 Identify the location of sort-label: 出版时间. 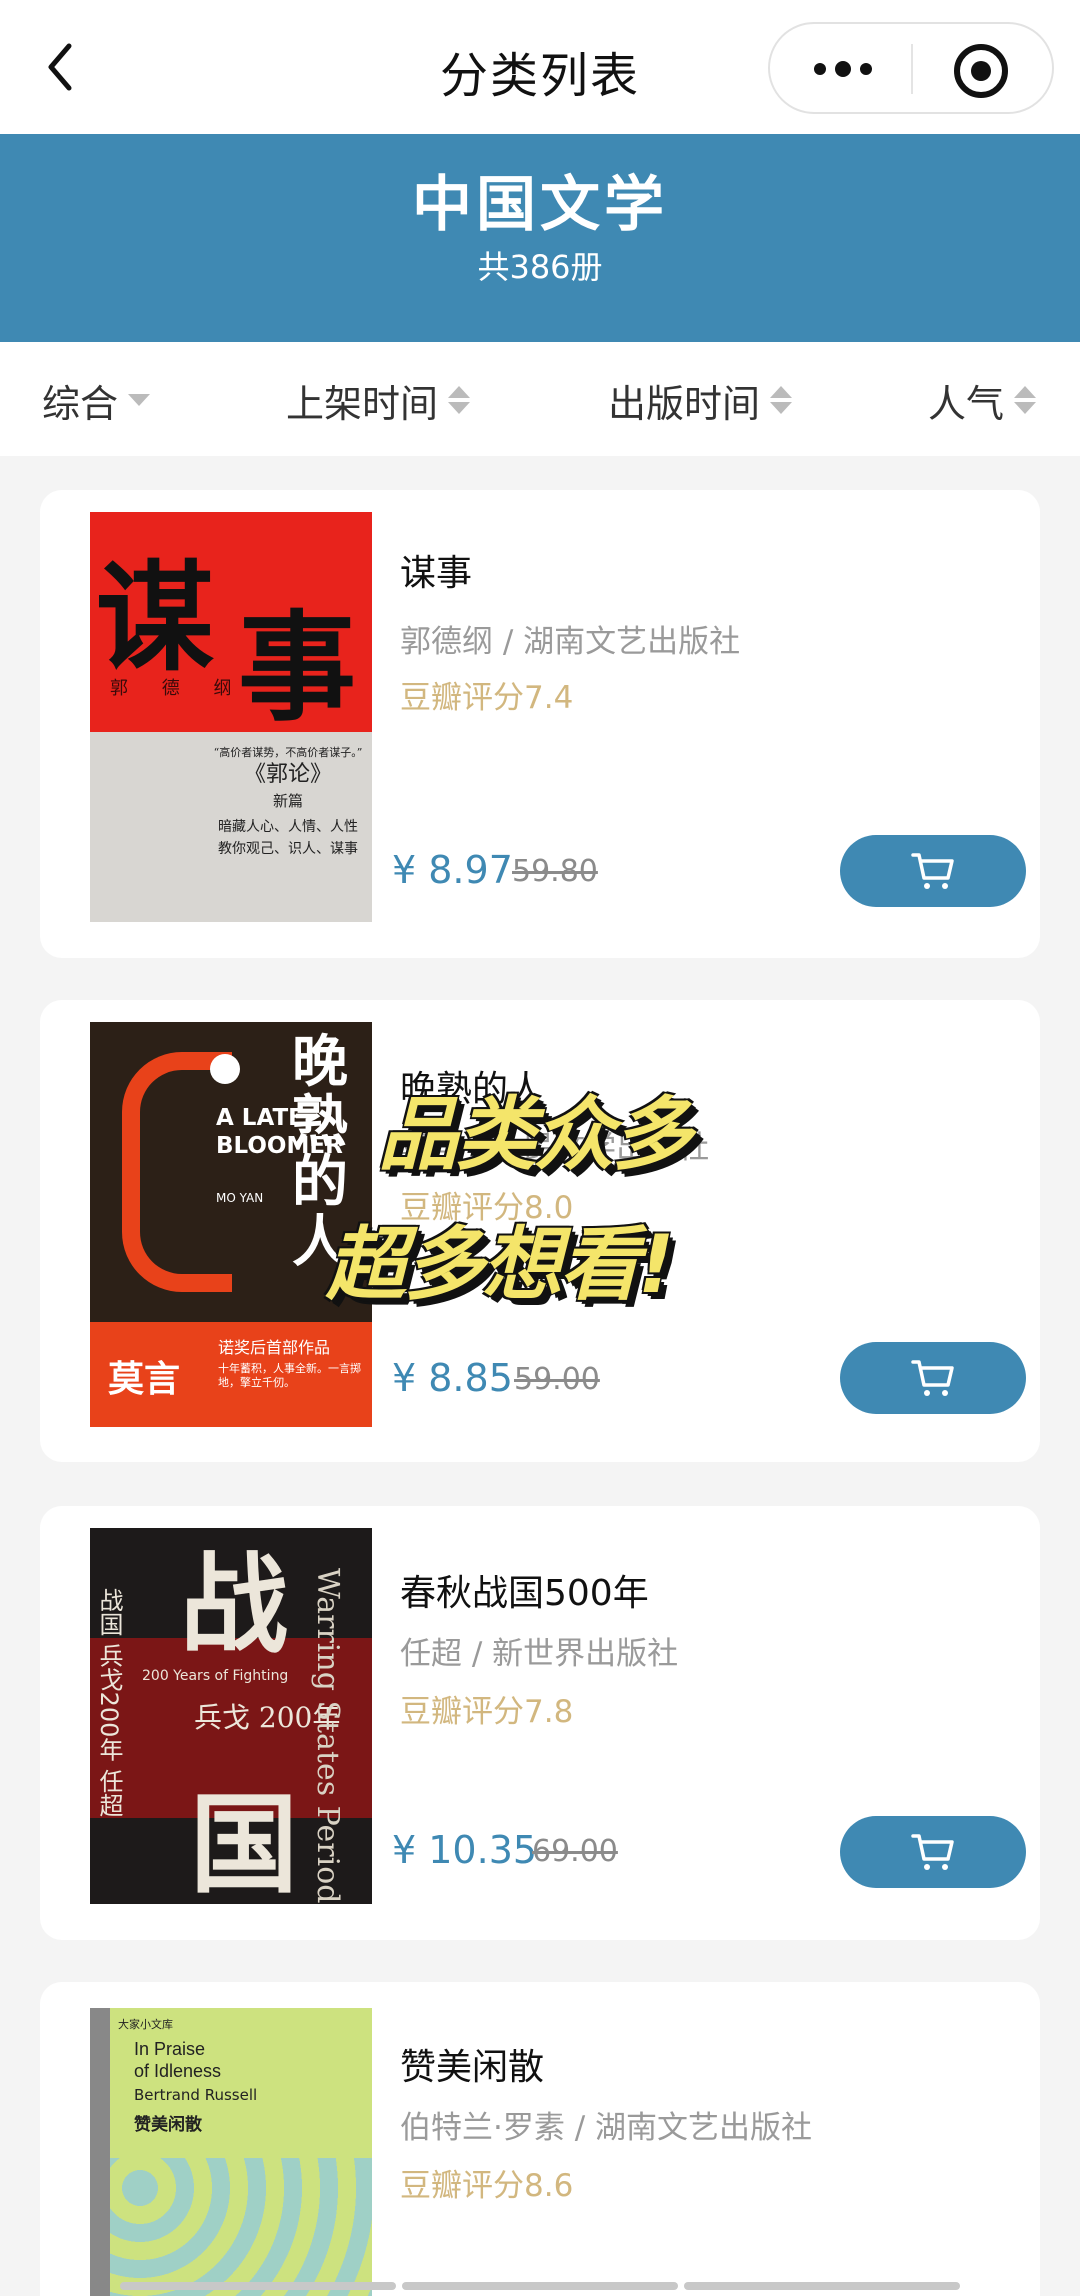
(684, 403).